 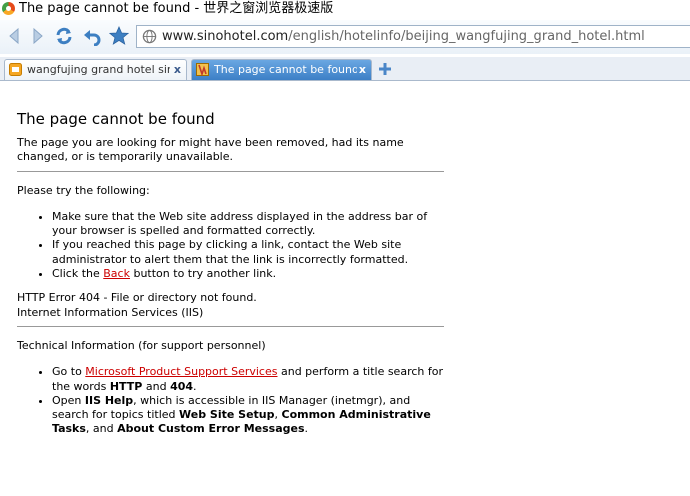 I want to click on back-arrow-icon, so click(x=15, y=36).